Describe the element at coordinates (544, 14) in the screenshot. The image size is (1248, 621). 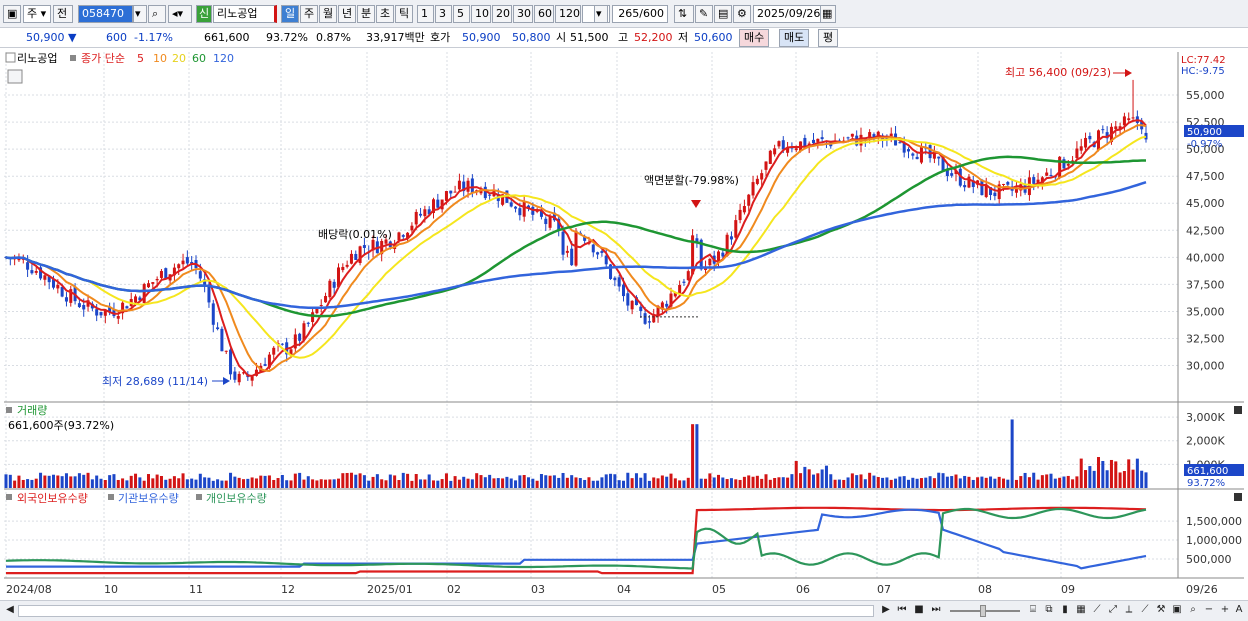
I see `interval-60: 60` at that location.